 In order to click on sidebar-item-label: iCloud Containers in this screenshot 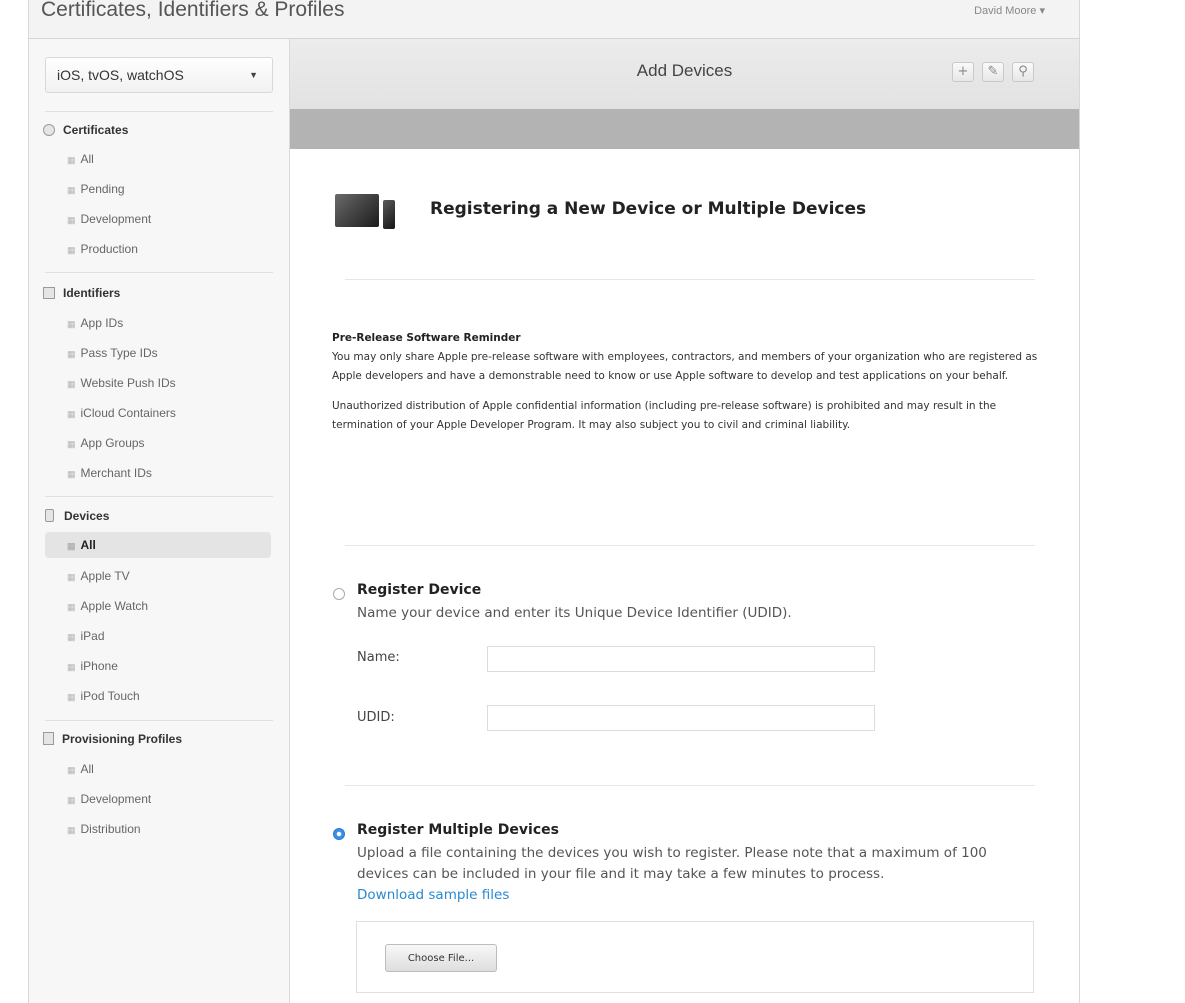, I will do `click(128, 413)`.